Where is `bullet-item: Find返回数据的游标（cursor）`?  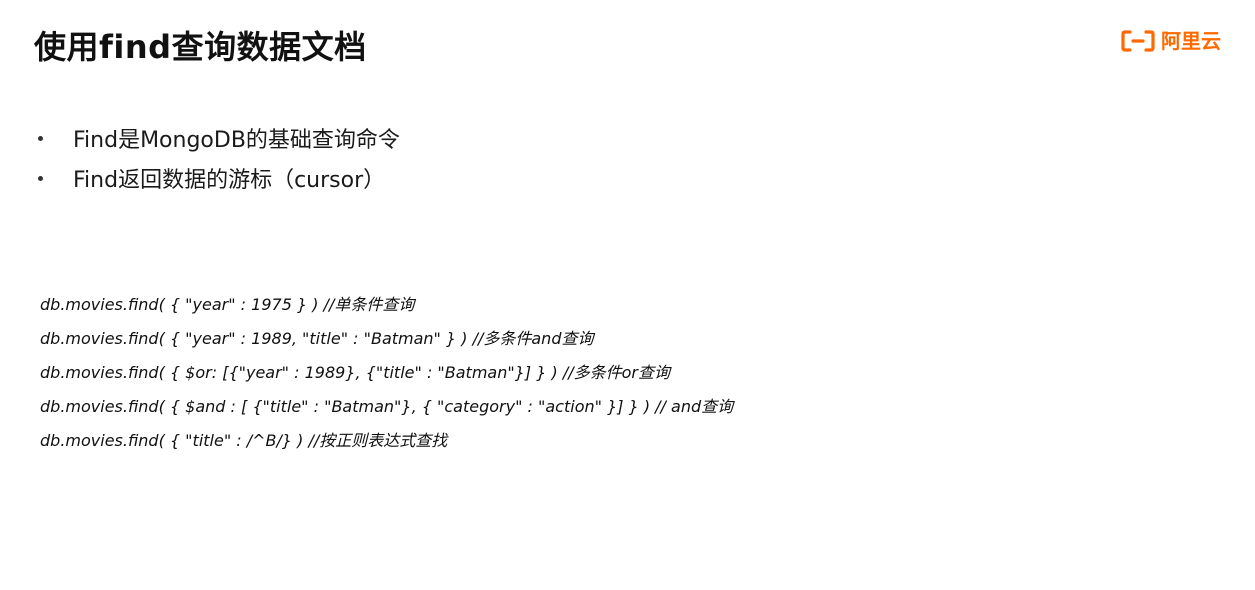
bullet-item: Find返回数据的游标（cursor） is located at coordinates (218, 178).